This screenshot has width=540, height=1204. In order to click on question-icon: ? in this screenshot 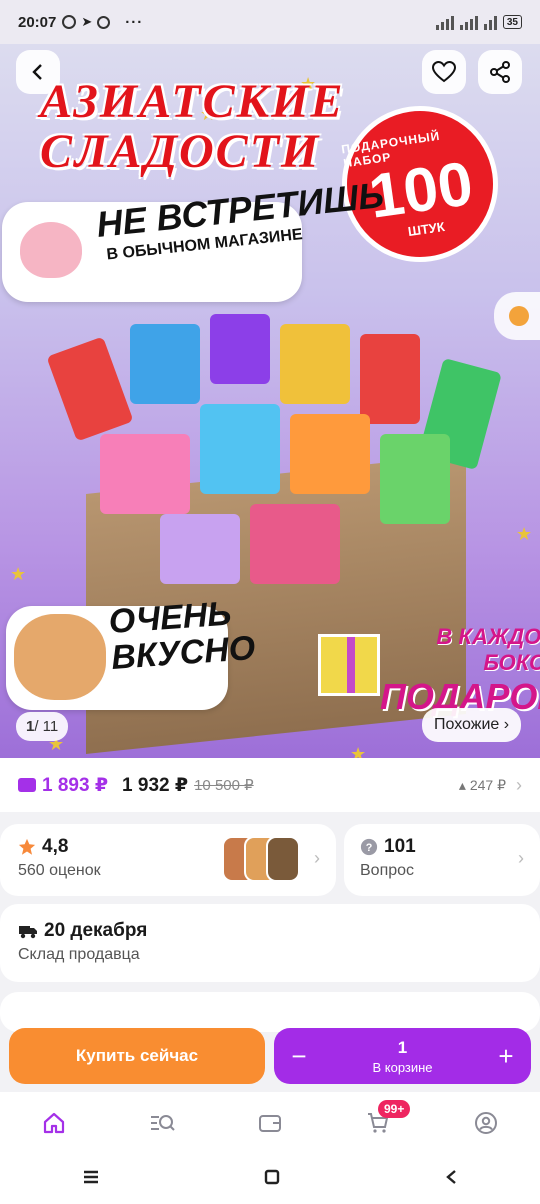, I will do `click(369, 847)`.